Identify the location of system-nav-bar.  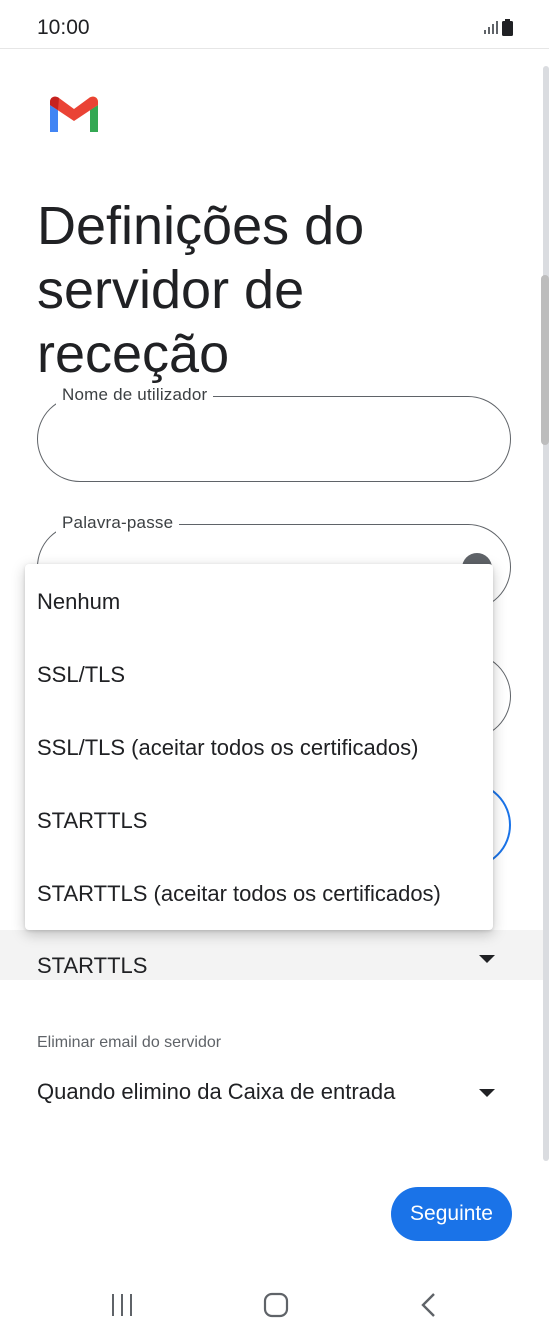
(274, 1306).